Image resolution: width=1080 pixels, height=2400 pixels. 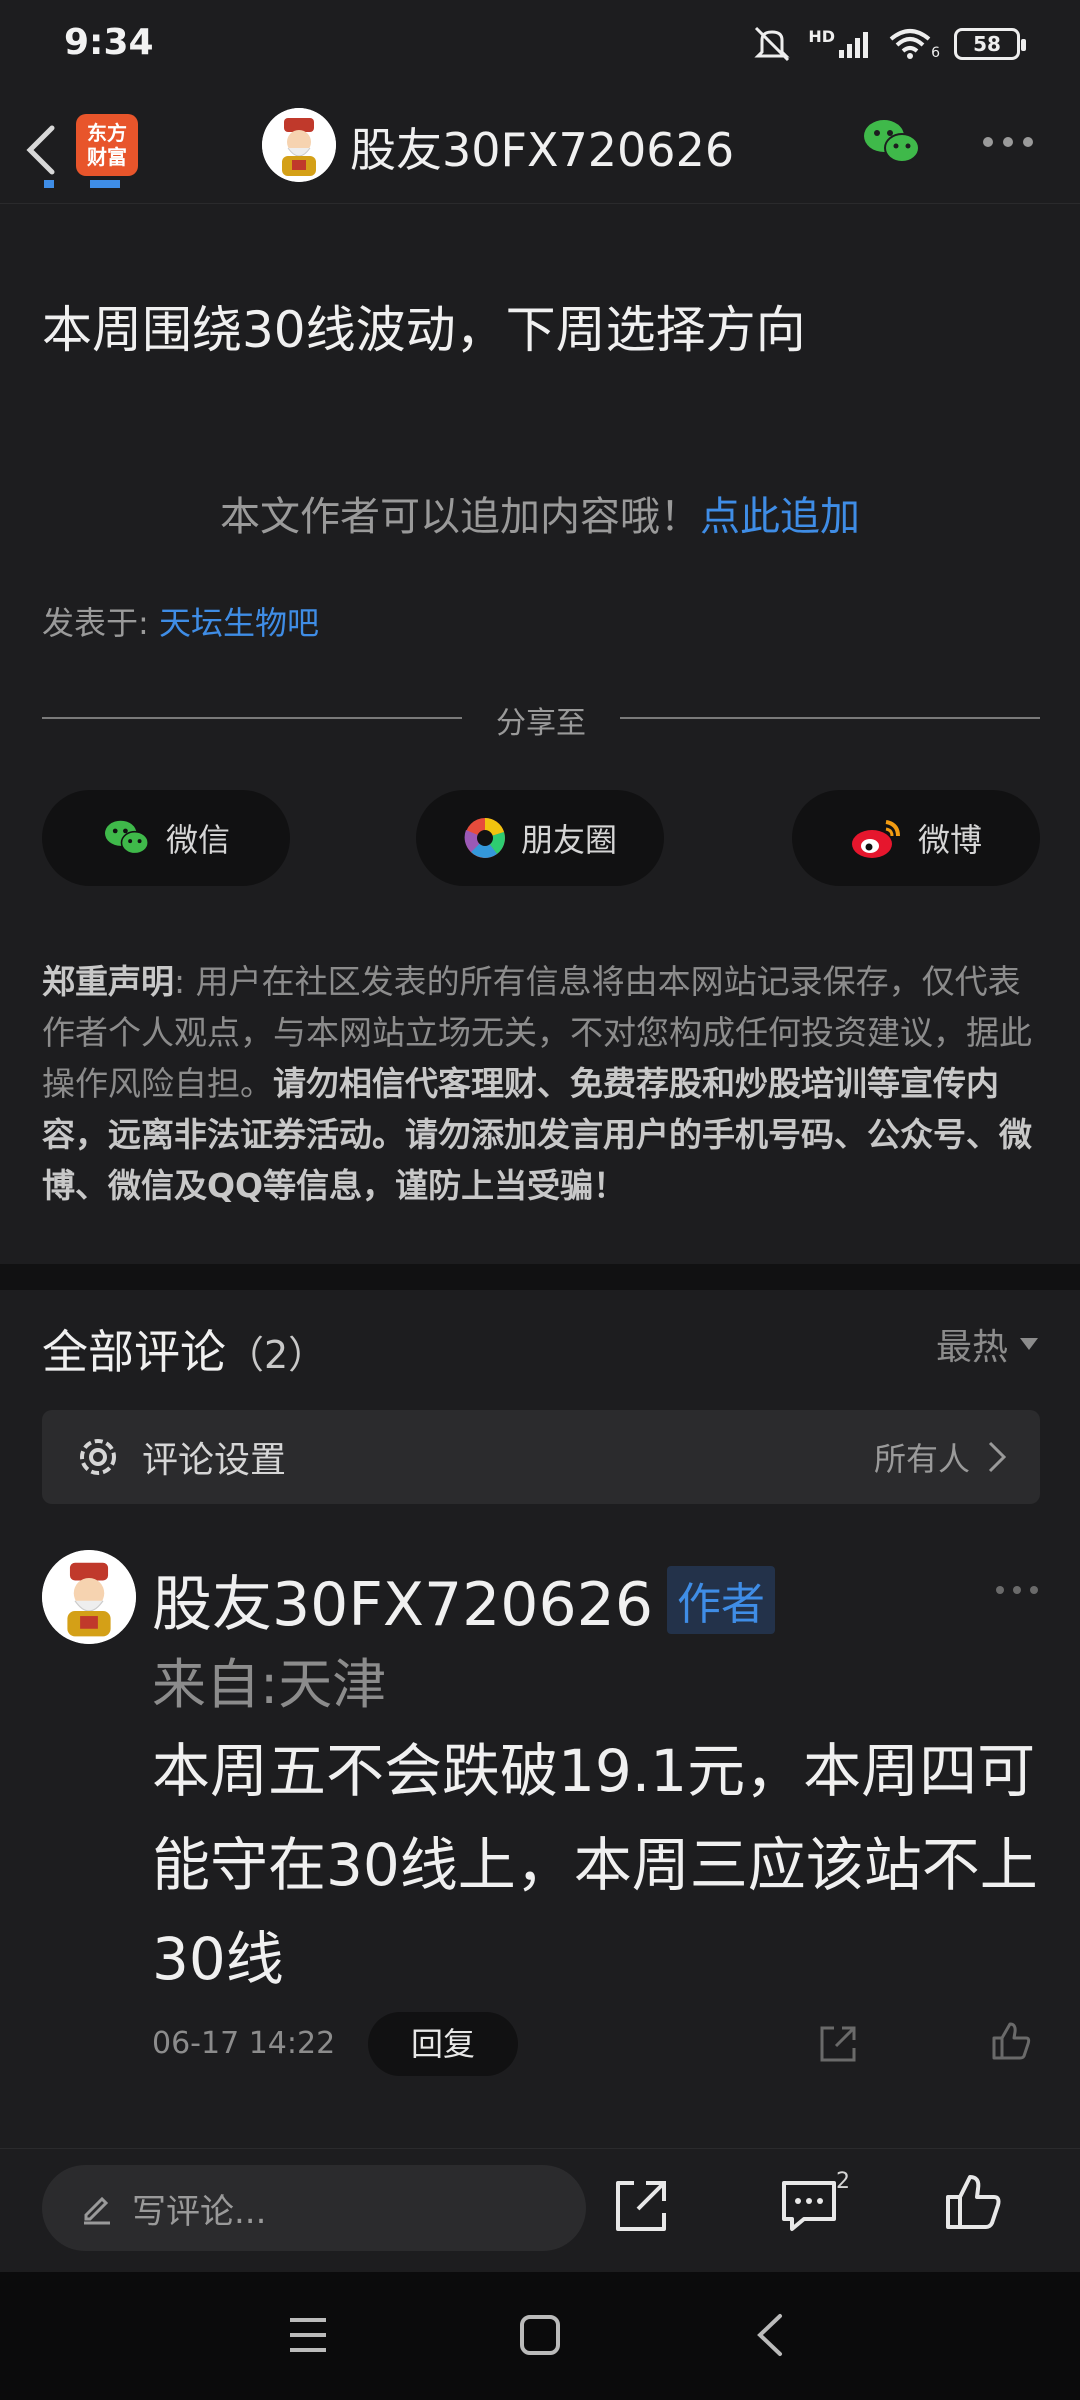 What do you see at coordinates (875, 839) in the screenshot?
I see `weibo-icon` at bounding box center [875, 839].